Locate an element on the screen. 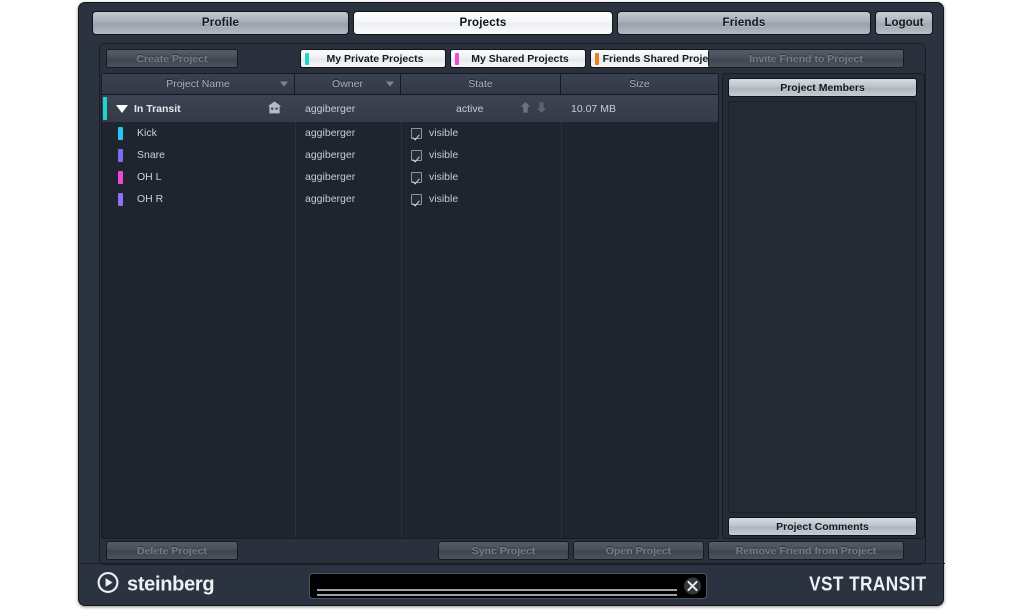 The height and width of the screenshot is (614, 1024). steinberg-wordmark: steinberg is located at coordinates (171, 584).